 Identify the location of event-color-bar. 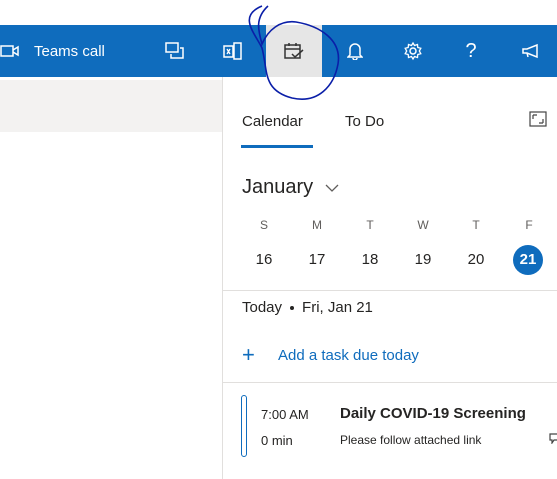
(244, 426).